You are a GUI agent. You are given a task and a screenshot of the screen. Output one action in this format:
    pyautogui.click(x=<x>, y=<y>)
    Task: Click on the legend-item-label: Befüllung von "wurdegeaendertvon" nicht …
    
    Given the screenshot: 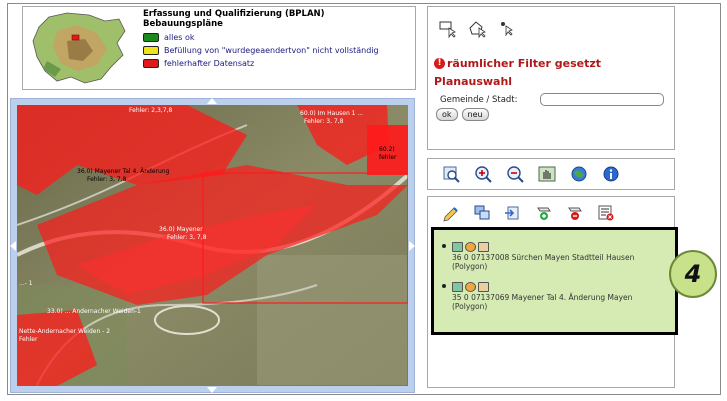 What is the action you would take?
    pyautogui.click(x=271, y=50)
    